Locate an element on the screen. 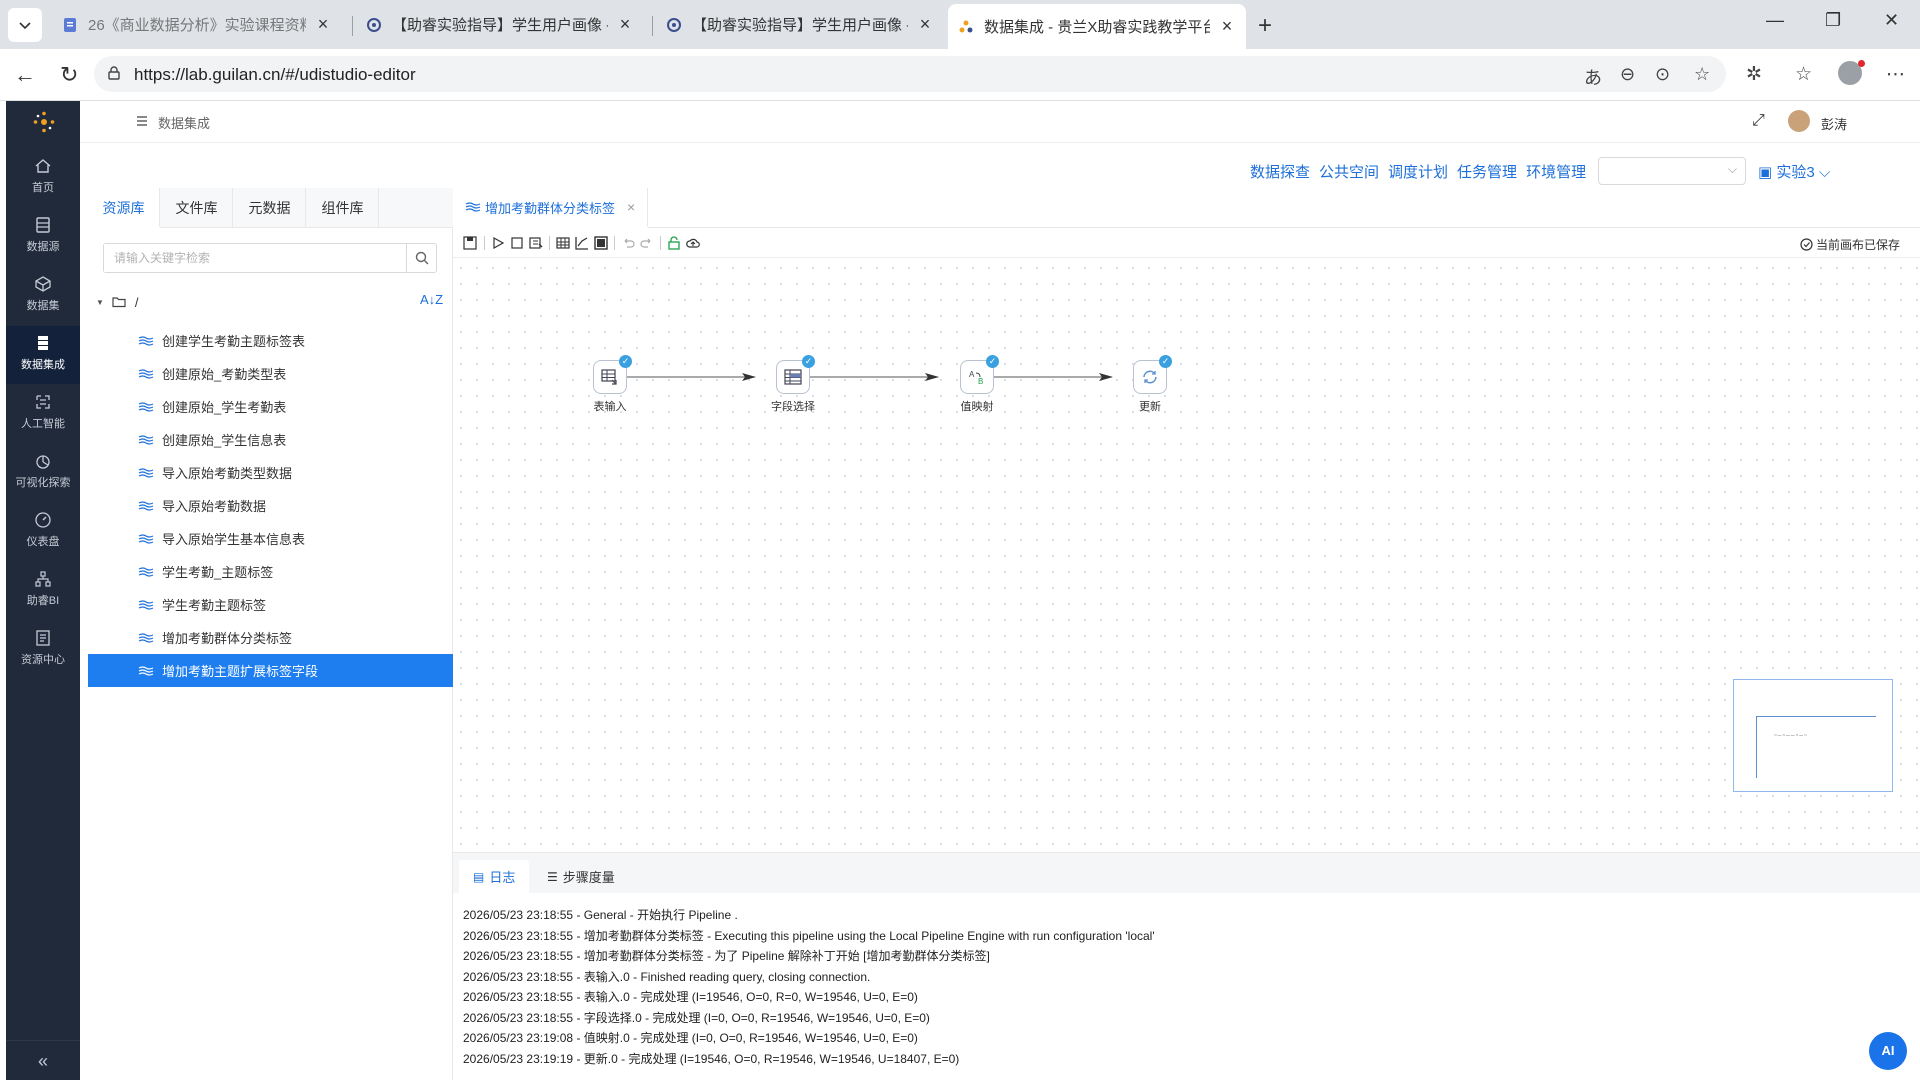  tree-item: 导入原始学生基本信息表 is located at coordinates (270, 538).